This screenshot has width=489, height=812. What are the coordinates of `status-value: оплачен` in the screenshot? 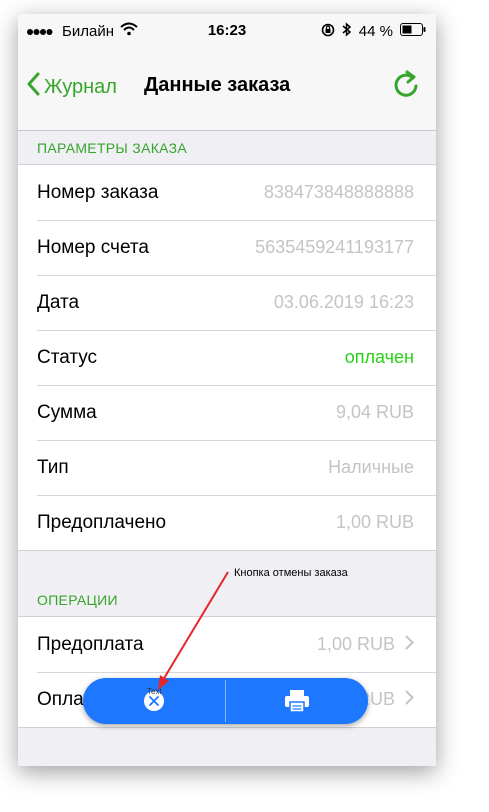 It's located at (379, 357).